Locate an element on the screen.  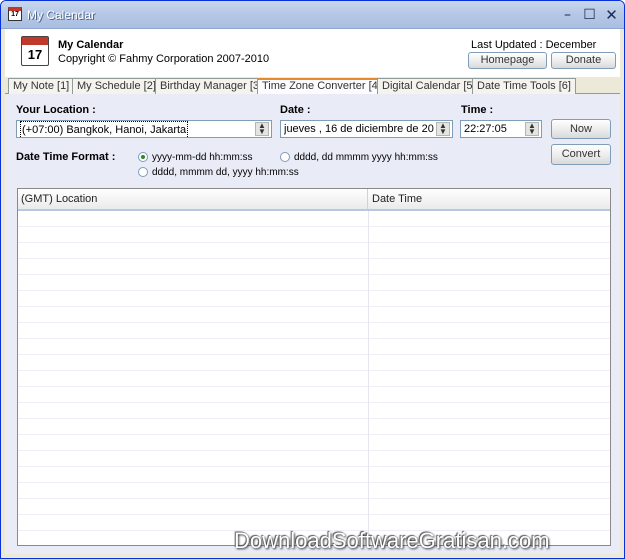
date-spin-icon: ▲ ▼ is located at coordinates (443, 129).